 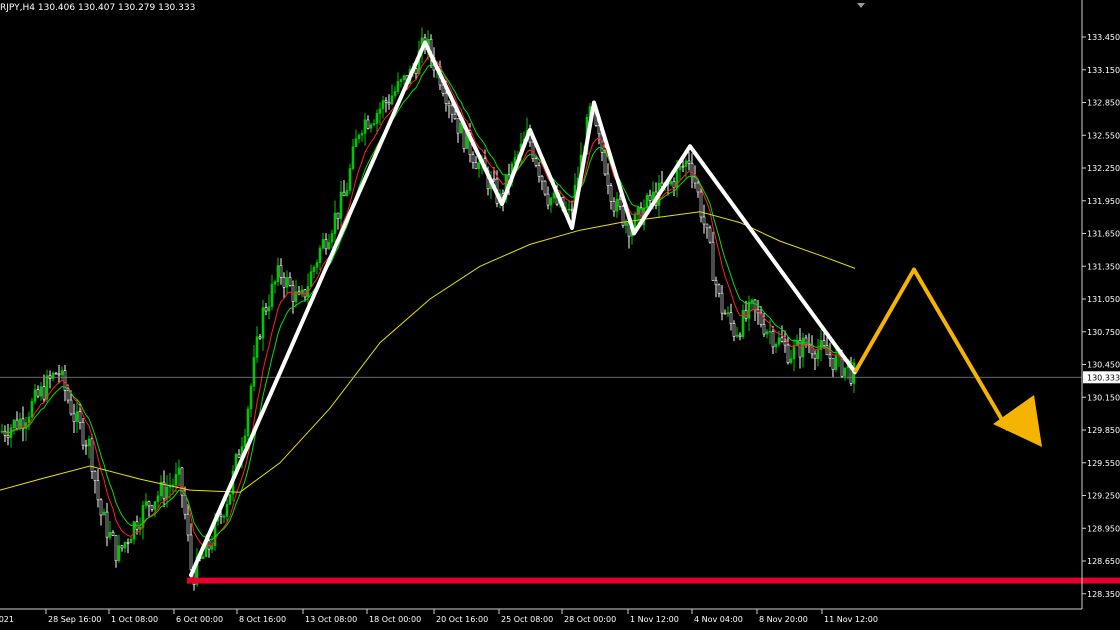 I want to click on x-tick-label: 6 Oct 00:00, so click(x=199, y=619).